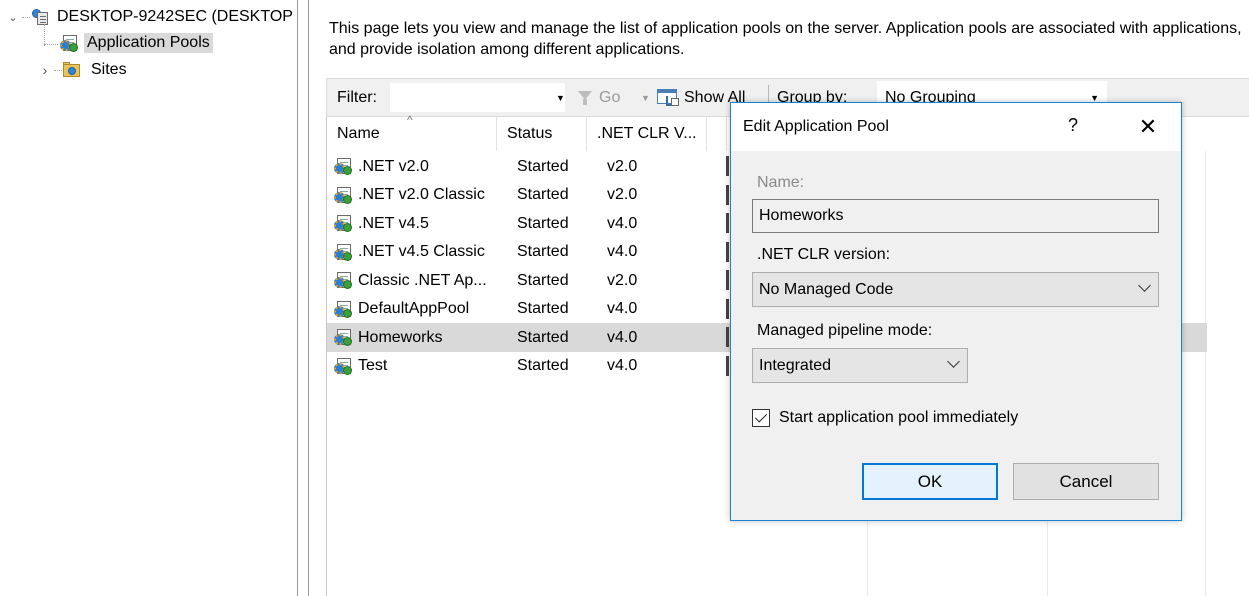 This screenshot has width=1249, height=596. I want to click on pane-splitter, so click(303, 298).